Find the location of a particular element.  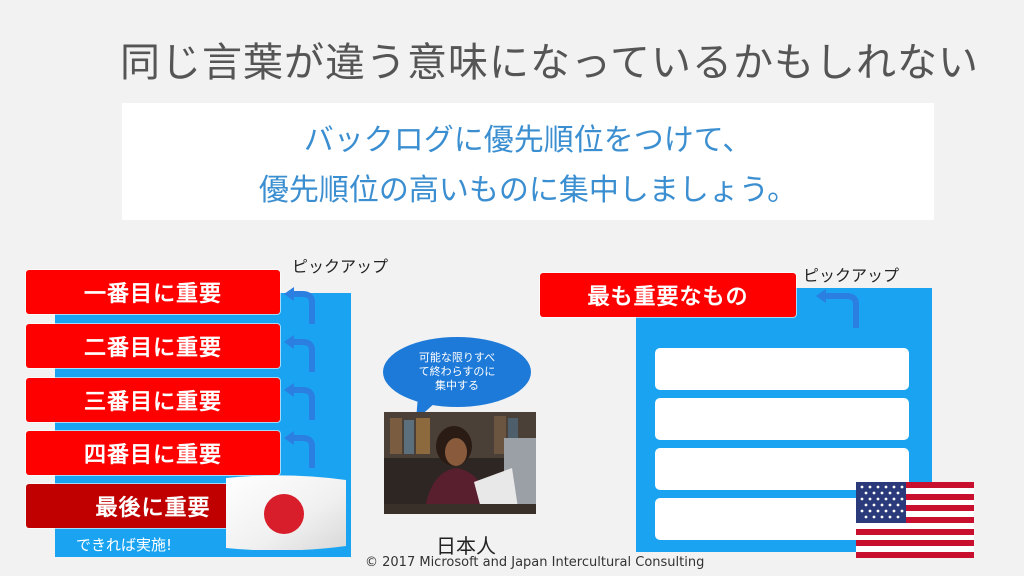

left-pickup-arrows is located at coordinates (299, 377).